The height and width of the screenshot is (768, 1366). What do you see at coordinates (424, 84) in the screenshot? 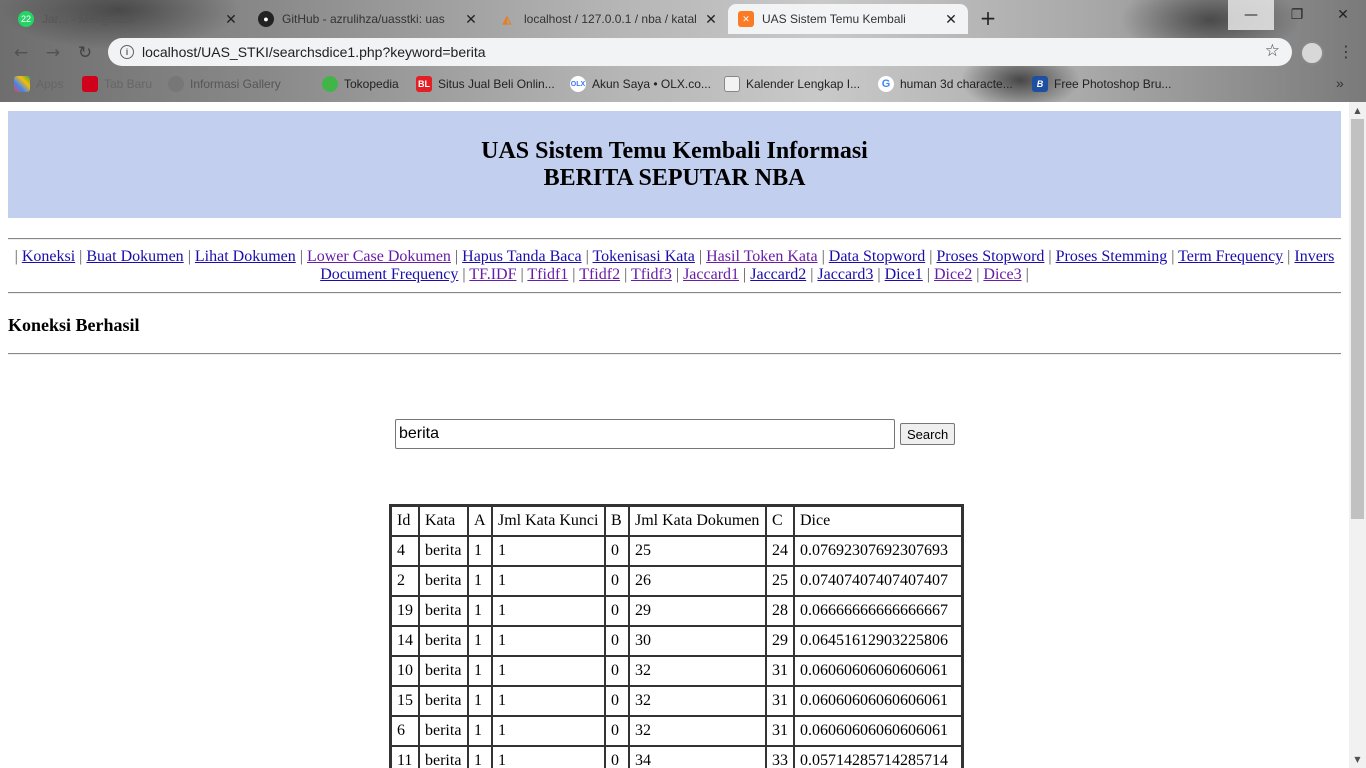
I see `bukalapak-icon: BL` at bounding box center [424, 84].